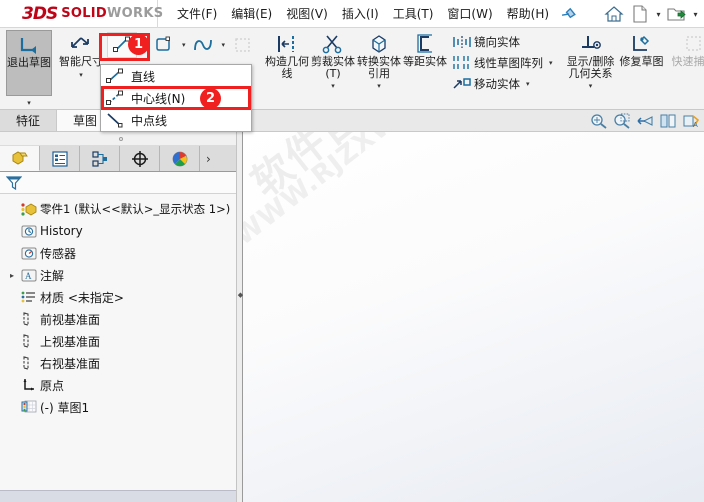 This screenshot has height=502, width=704. Describe the element at coordinates (379, 55) in the screenshot. I see `convert-entities-button: 转换实体引用` at that location.